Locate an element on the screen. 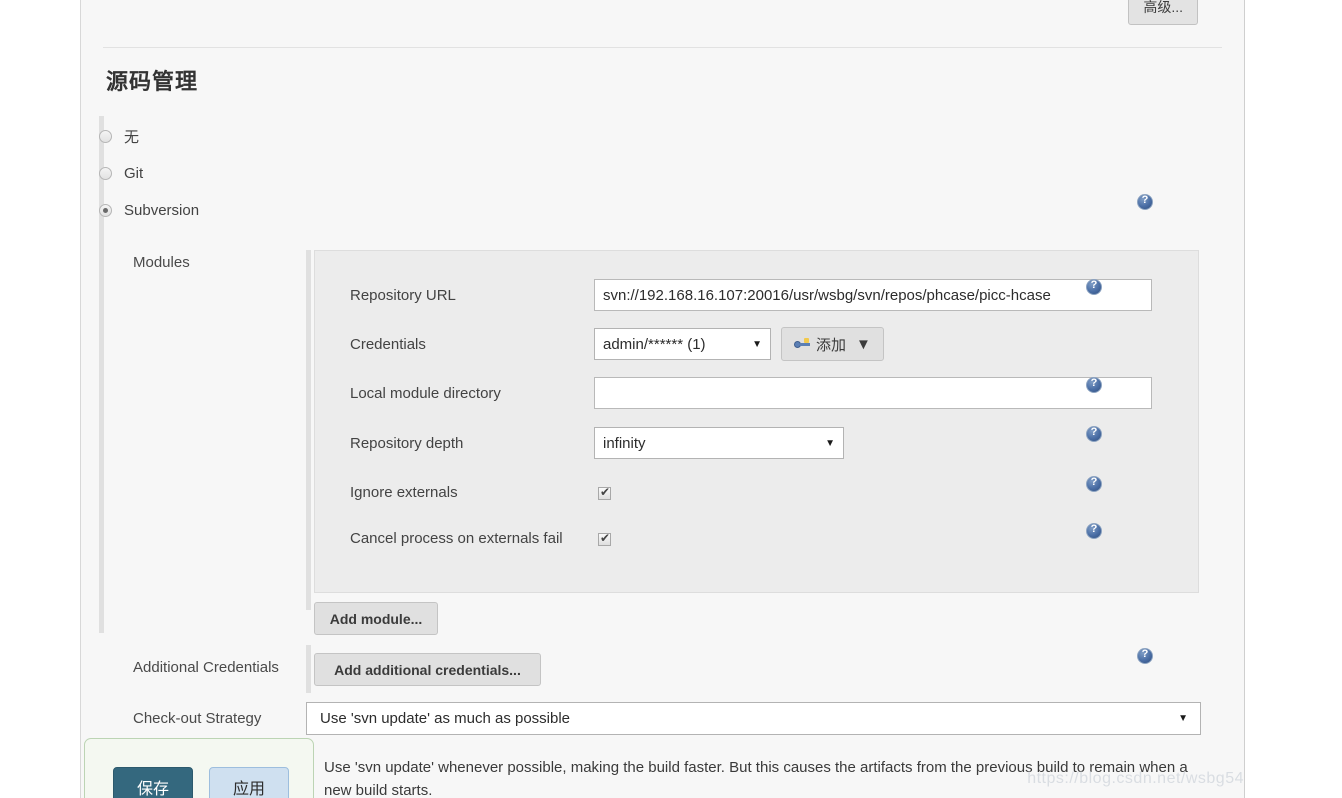 The width and height of the screenshot is (1342, 798). credentials-select-value: admin/****** (1) is located at coordinates (654, 344).